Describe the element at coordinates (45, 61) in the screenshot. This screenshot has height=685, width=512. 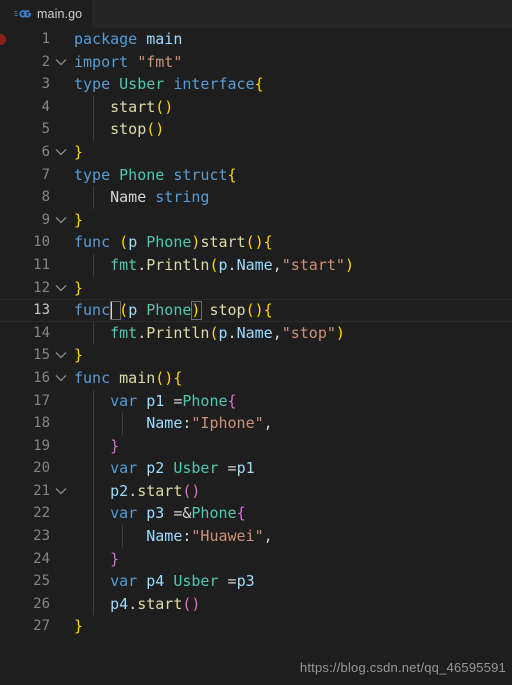
I see `line-number: 2` at that location.